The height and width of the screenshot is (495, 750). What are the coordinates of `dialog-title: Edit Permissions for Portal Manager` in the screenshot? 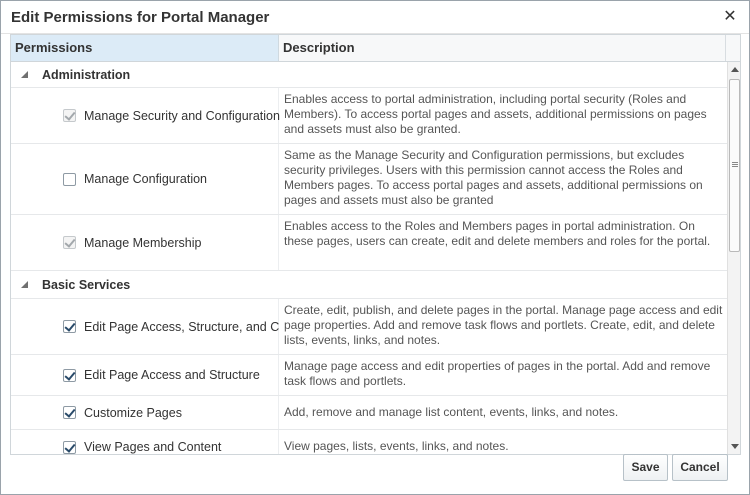 It's located at (140, 17).